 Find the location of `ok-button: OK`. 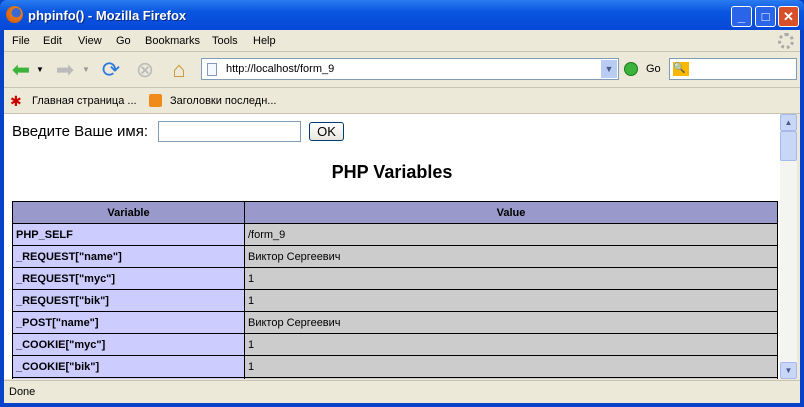

ok-button: OK is located at coordinates (326, 131).